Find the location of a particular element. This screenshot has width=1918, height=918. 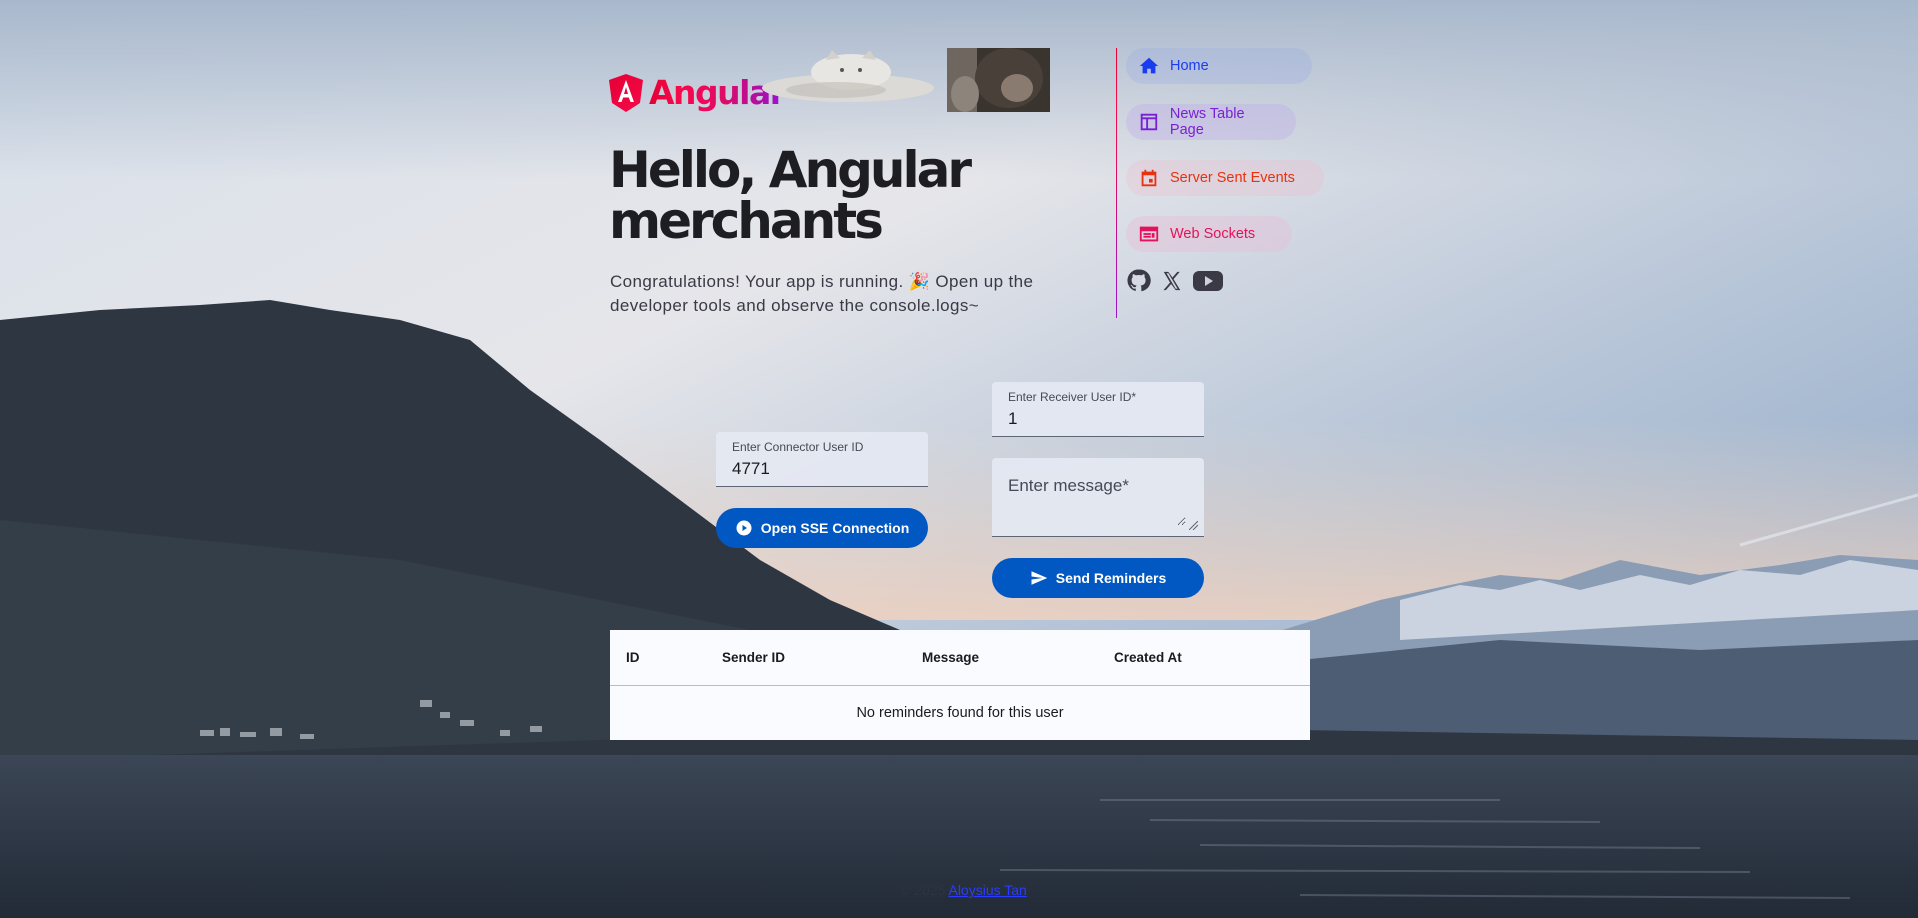

calendar-icon is located at coordinates (1149, 178).